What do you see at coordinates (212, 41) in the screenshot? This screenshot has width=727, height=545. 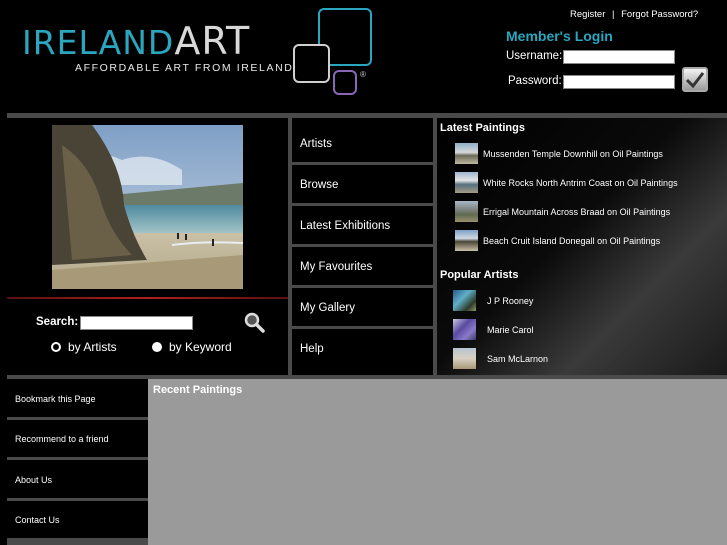 I see `logo-word-art: ART` at bounding box center [212, 41].